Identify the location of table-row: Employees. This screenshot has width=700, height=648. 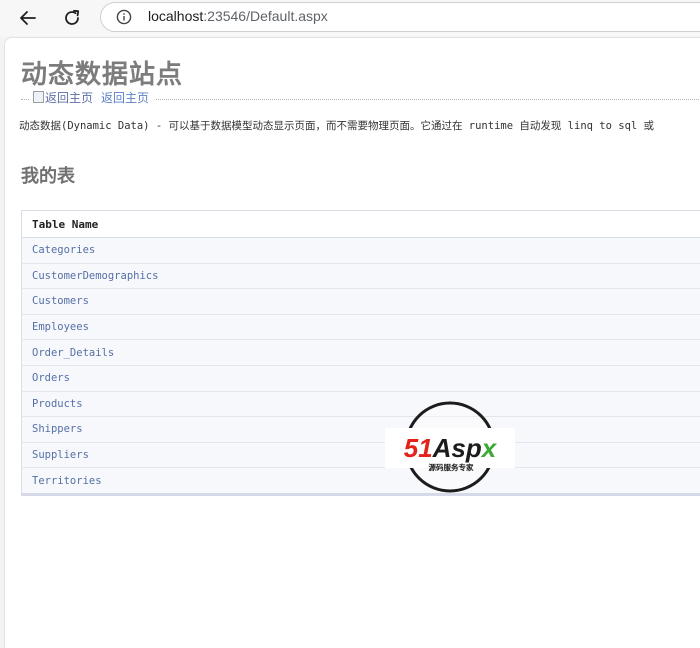
(361, 327).